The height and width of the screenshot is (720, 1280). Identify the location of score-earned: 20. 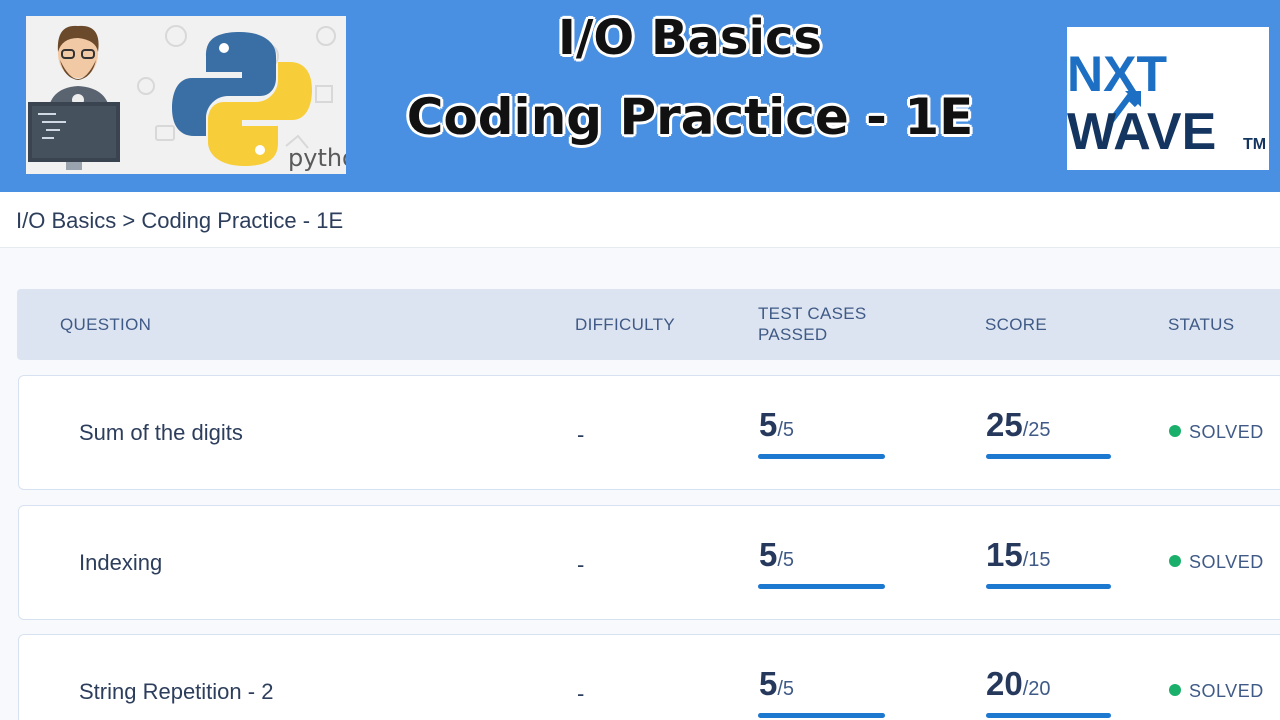
(1004, 683).